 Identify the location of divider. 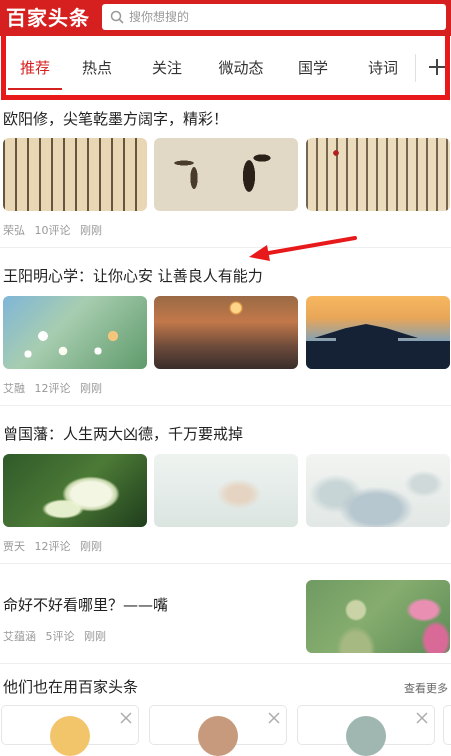
(225, 663).